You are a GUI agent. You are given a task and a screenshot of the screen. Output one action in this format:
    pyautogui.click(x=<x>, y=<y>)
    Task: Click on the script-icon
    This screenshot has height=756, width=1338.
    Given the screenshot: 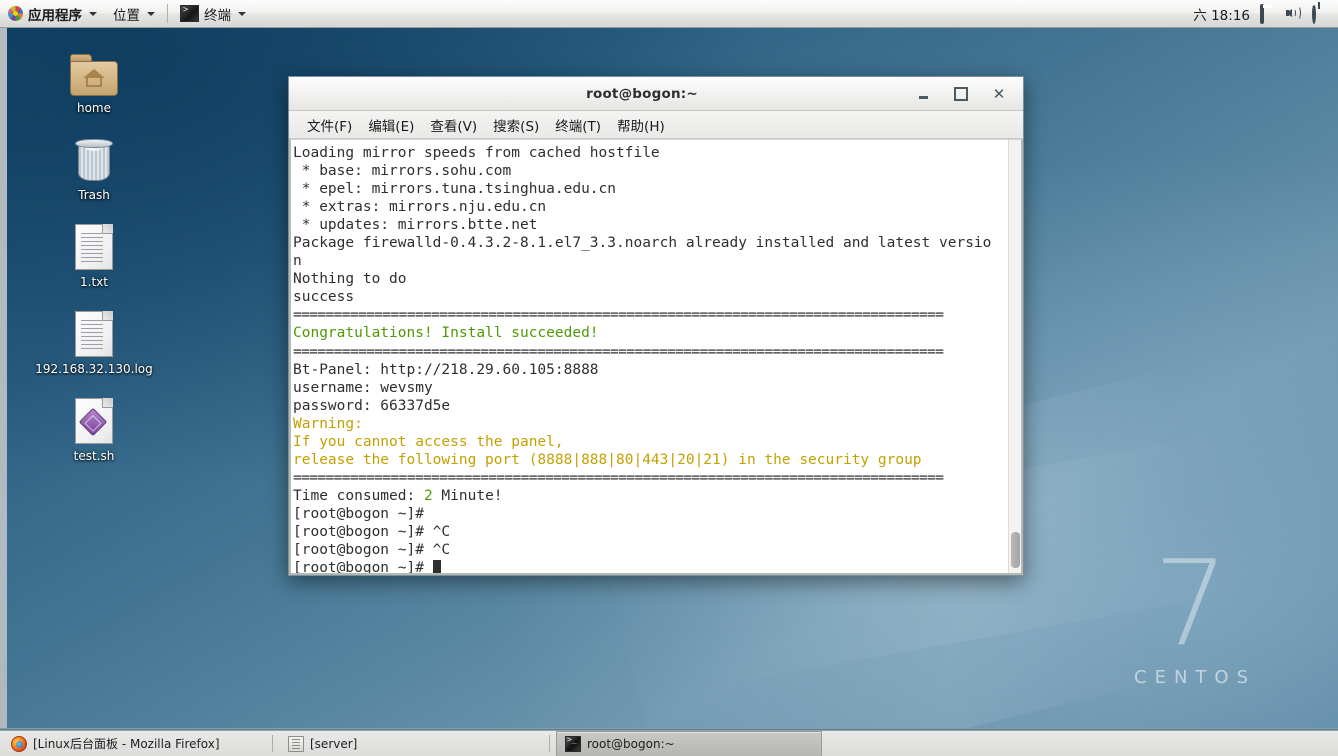 What is the action you would take?
    pyautogui.click(x=94, y=418)
    